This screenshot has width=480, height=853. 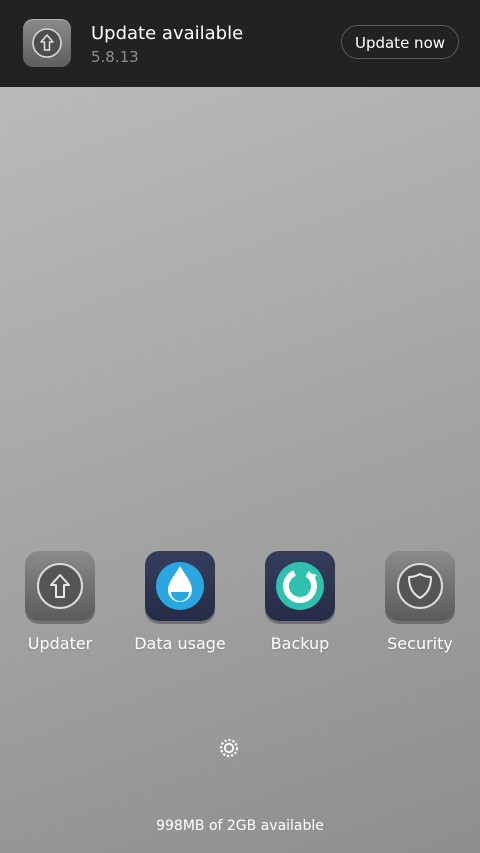 What do you see at coordinates (180, 586) in the screenshot?
I see `data-drop-icon` at bounding box center [180, 586].